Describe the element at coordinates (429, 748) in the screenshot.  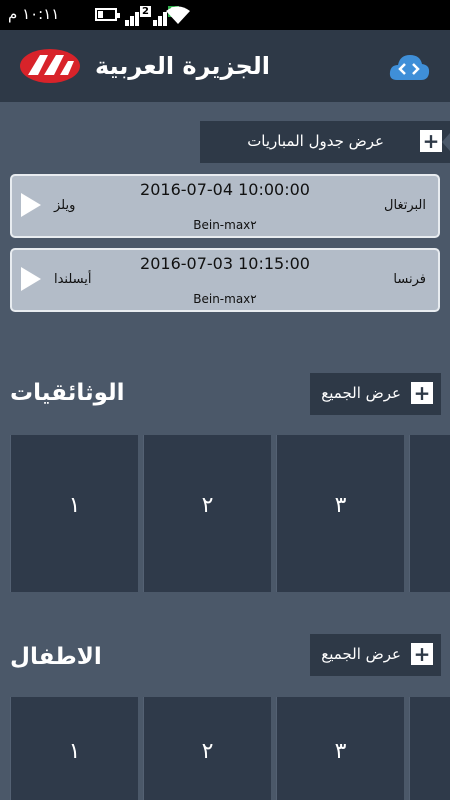
I see `kids-tile` at that location.